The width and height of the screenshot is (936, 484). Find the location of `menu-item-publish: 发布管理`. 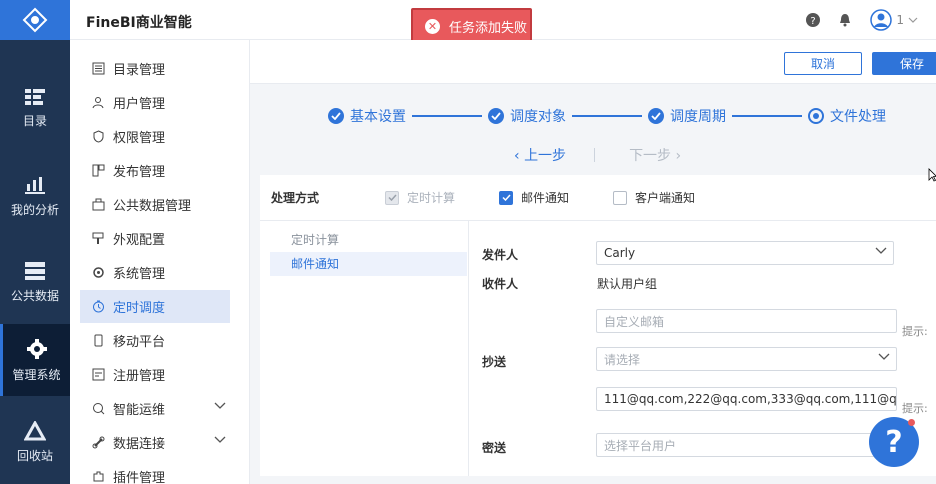

menu-item-publish: 发布管理 is located at coordinates (155, 170).